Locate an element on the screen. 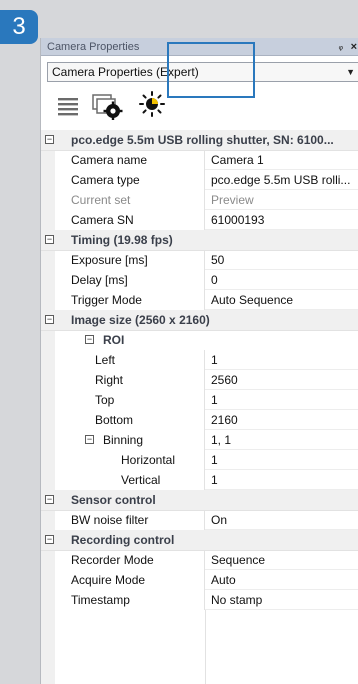 This screenshot has height=684, width=358. property-value: 61000193 is located at coordinates (281, 220).